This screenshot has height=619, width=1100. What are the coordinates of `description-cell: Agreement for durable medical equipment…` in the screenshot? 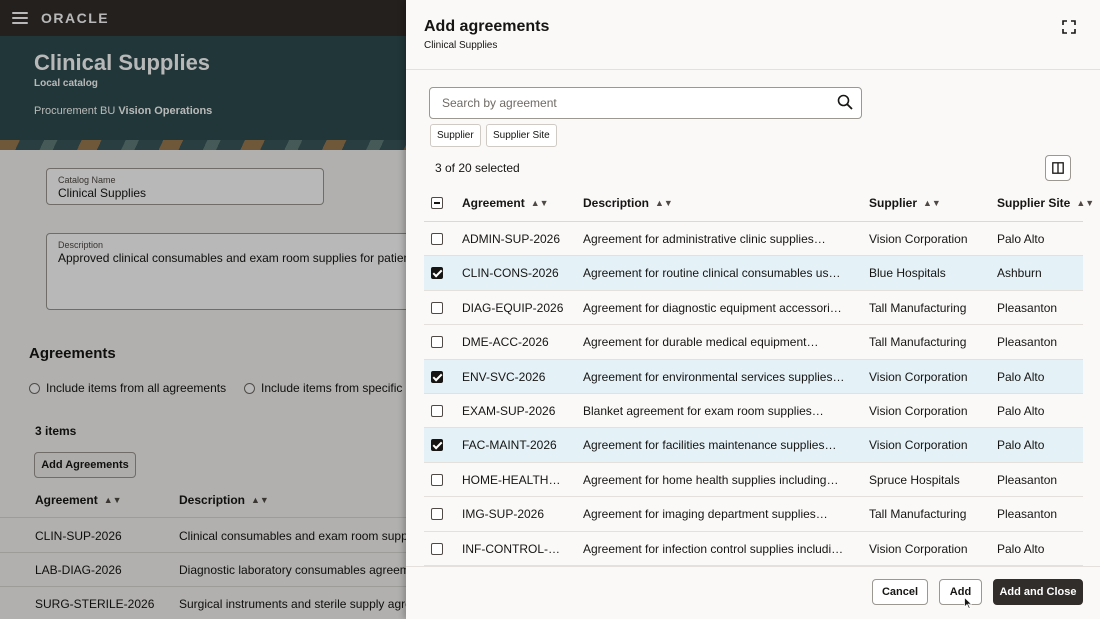 It's located at (701, 342).